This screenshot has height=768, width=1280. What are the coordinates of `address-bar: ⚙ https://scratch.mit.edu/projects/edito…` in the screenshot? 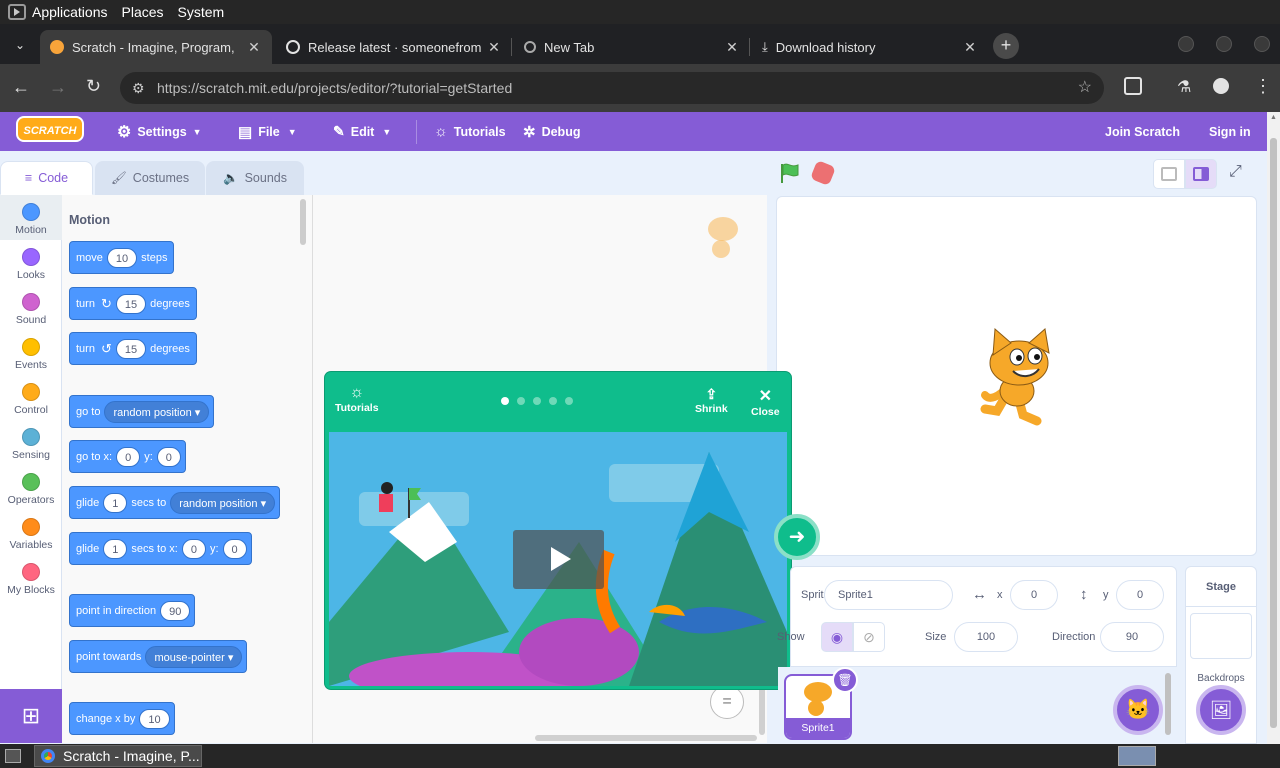 It's located at (612, 88).